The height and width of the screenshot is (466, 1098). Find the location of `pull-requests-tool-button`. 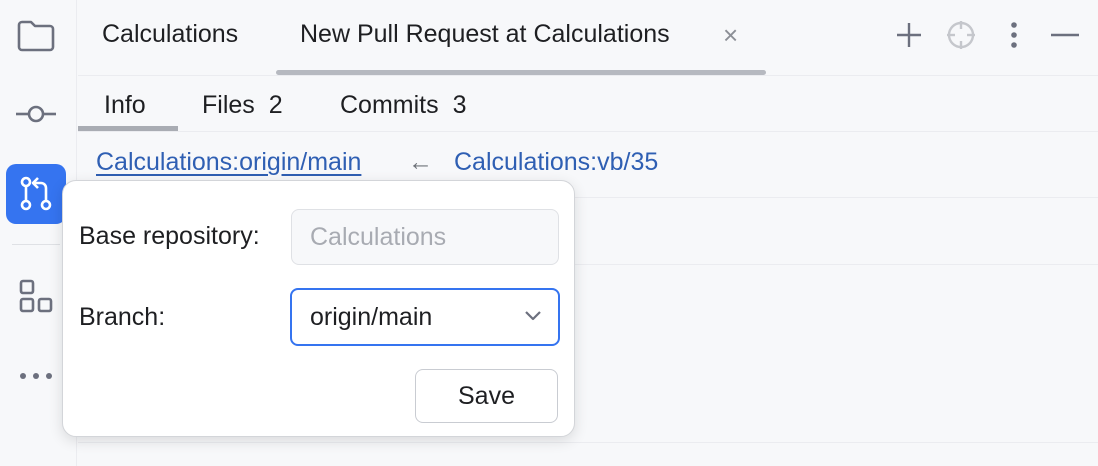

pull-requests-tool-button is located at coordinates (36, 194).